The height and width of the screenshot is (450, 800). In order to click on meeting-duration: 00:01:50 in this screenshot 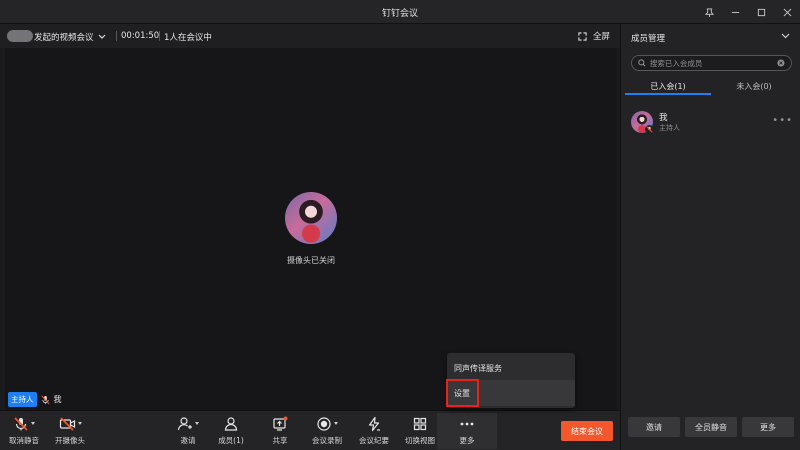, I will do `click(140, 36)`.